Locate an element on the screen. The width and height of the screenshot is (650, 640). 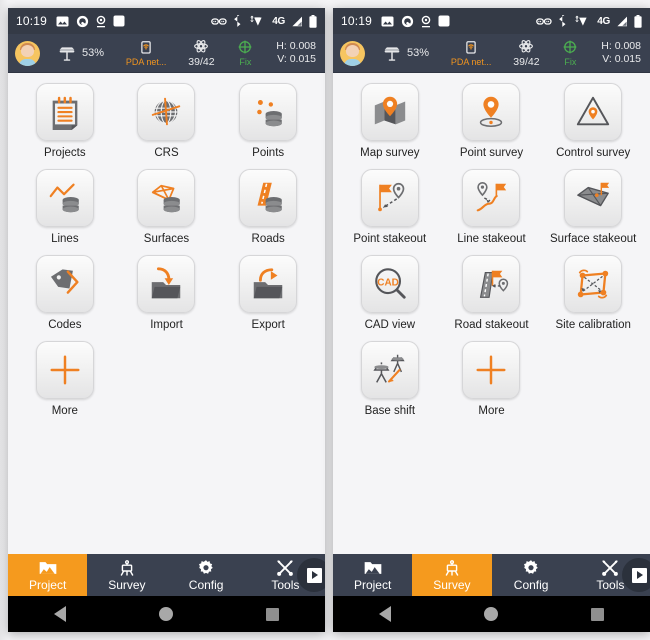
grid-item-road-stakeout: Road stakeout is located at coordinates (492, 293).